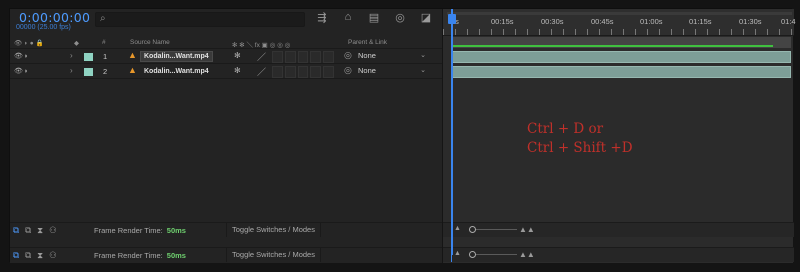  Describe the element at coordinates (788, 21) in the screenshot. I see `ruler-tick: 01:4` at that location.